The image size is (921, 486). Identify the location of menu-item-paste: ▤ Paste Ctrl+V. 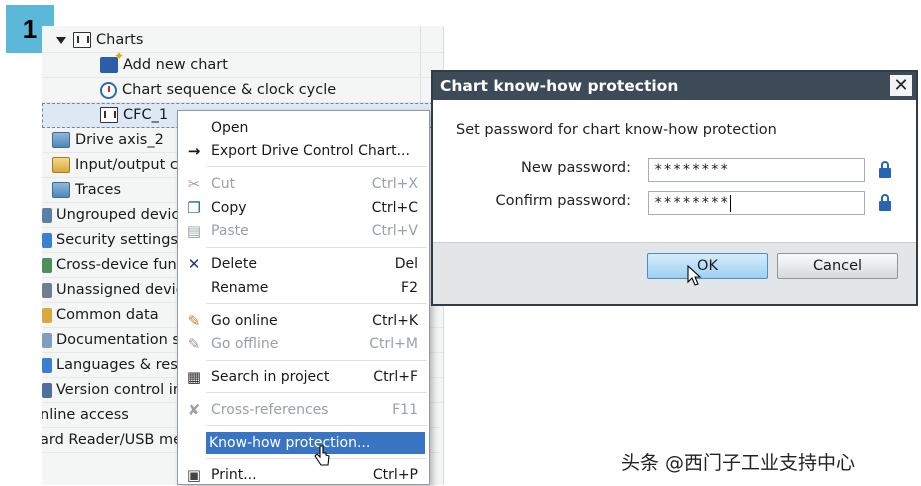
(303, 231).